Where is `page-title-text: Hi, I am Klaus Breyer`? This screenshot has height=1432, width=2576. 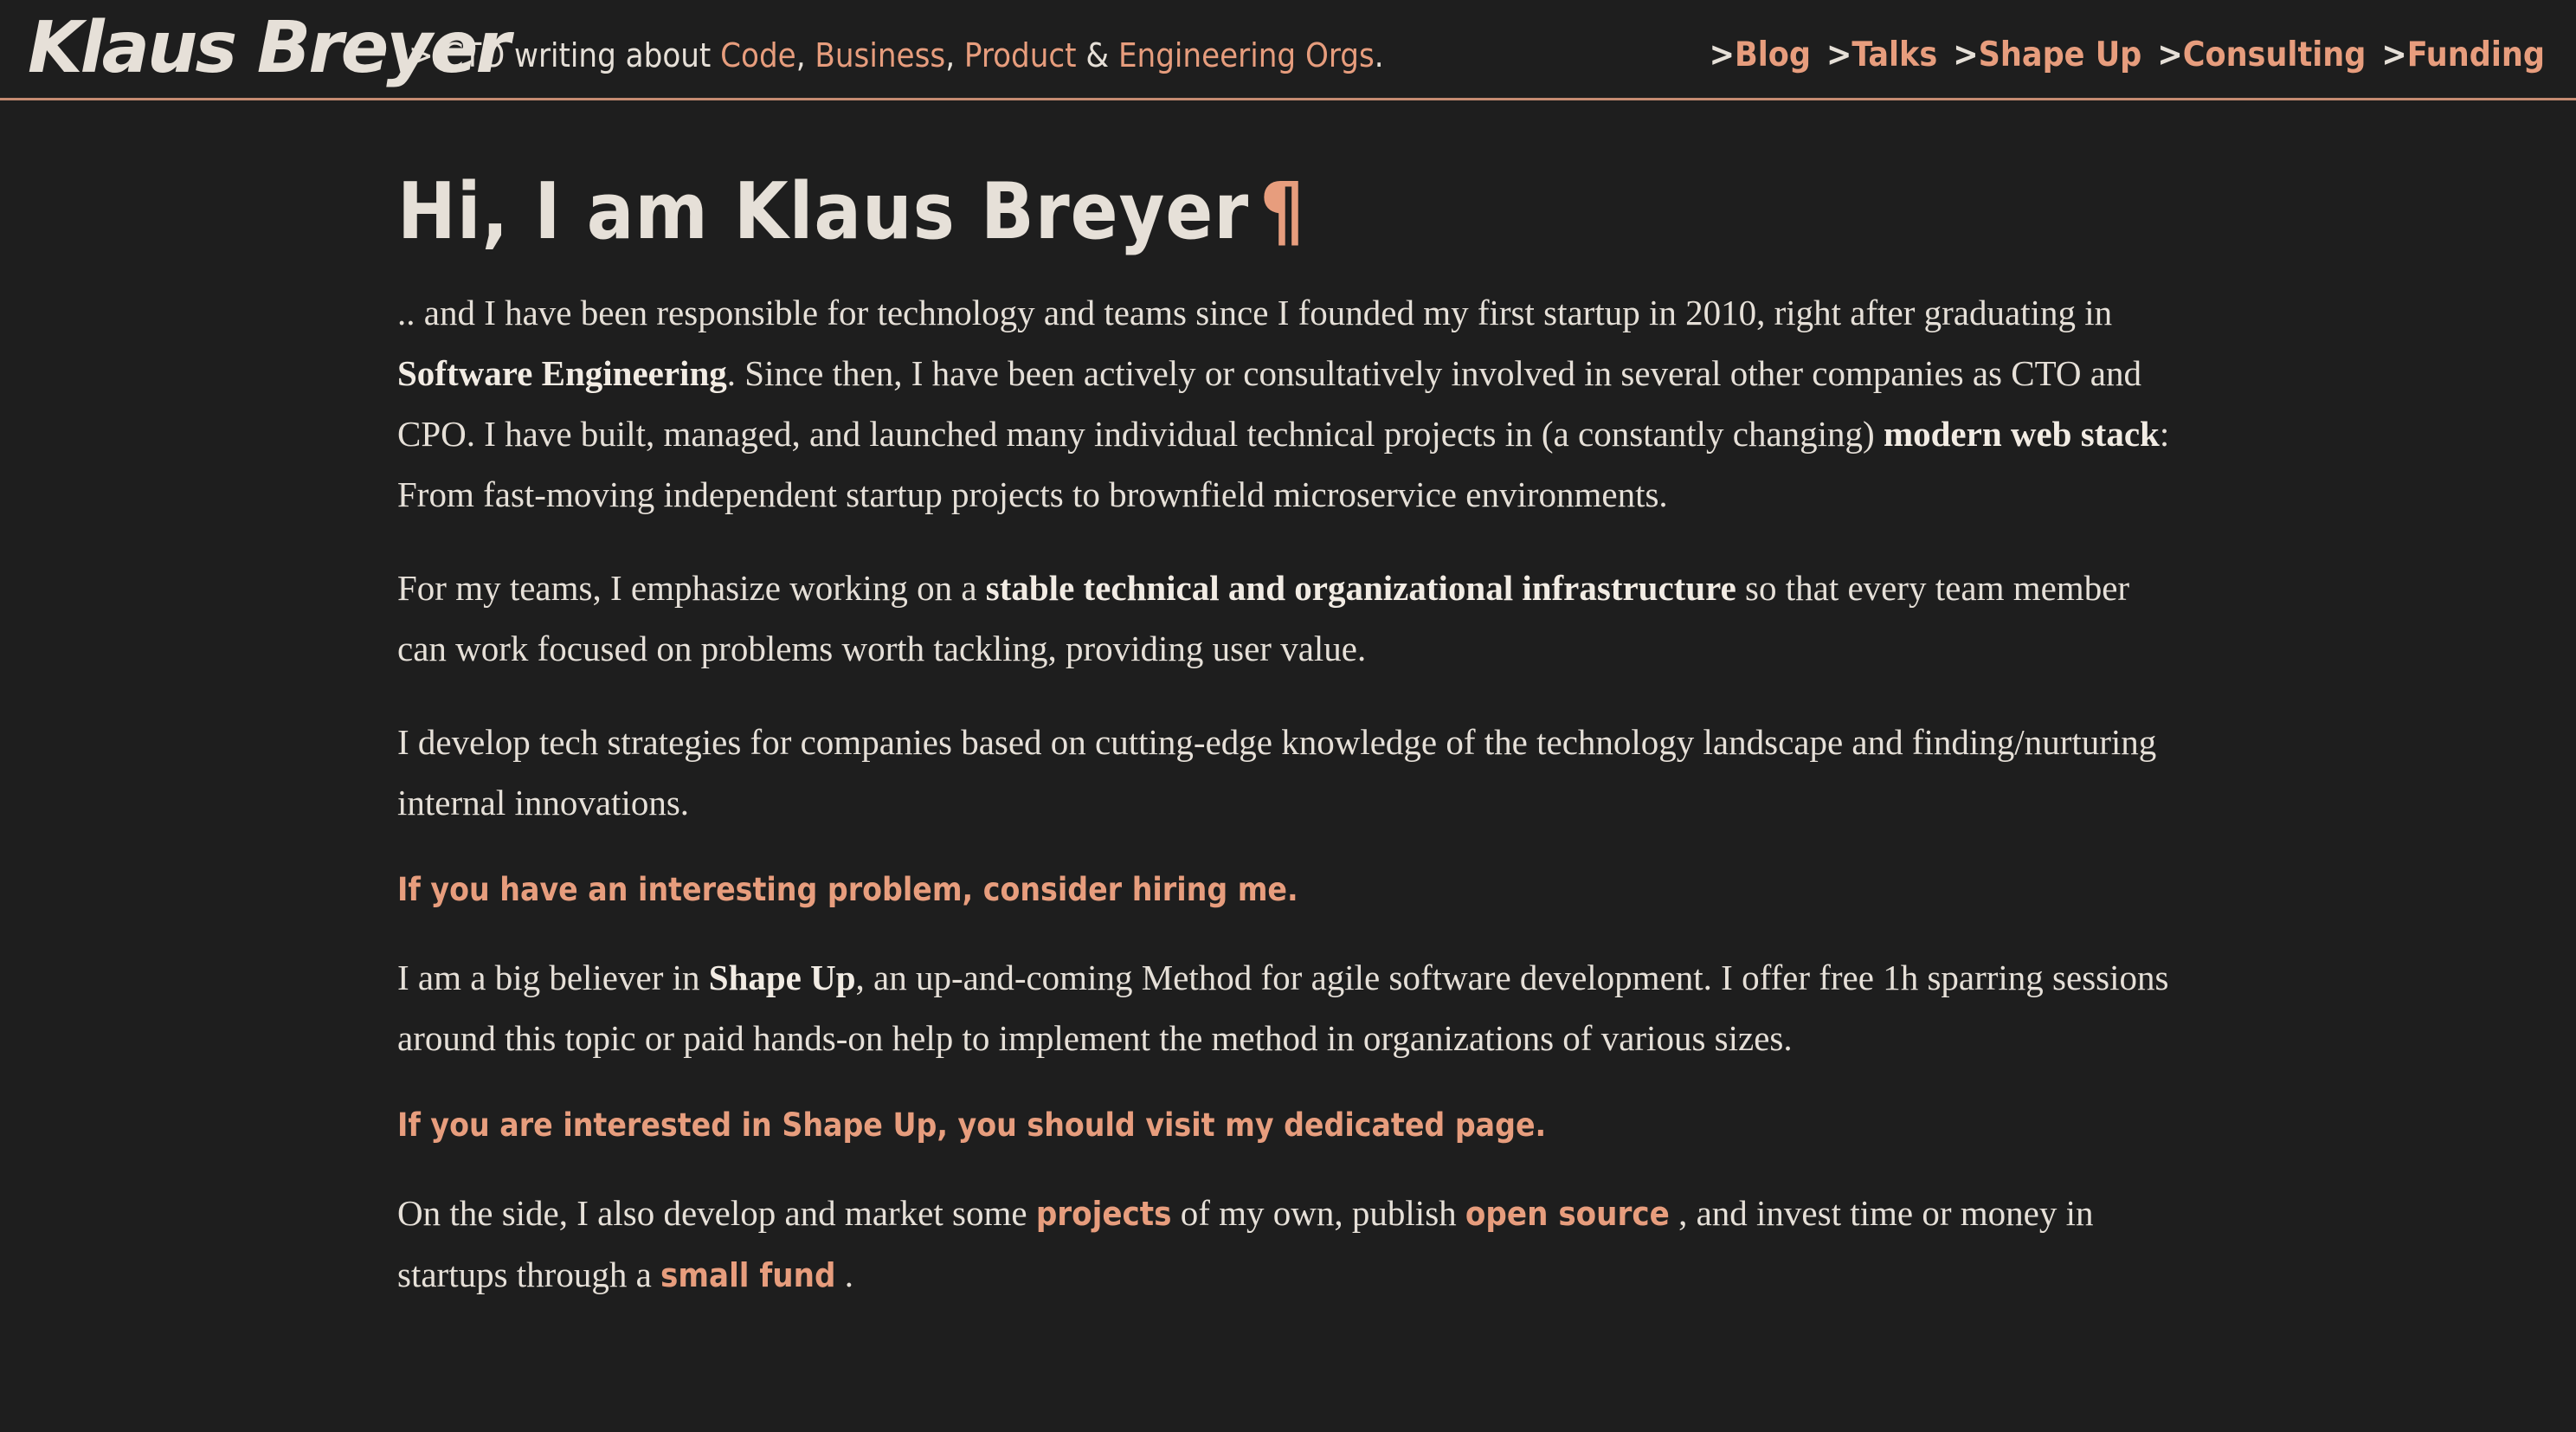 page-title-text: Hi, I am Klaus Breyer is located at coordinates (823, 212).